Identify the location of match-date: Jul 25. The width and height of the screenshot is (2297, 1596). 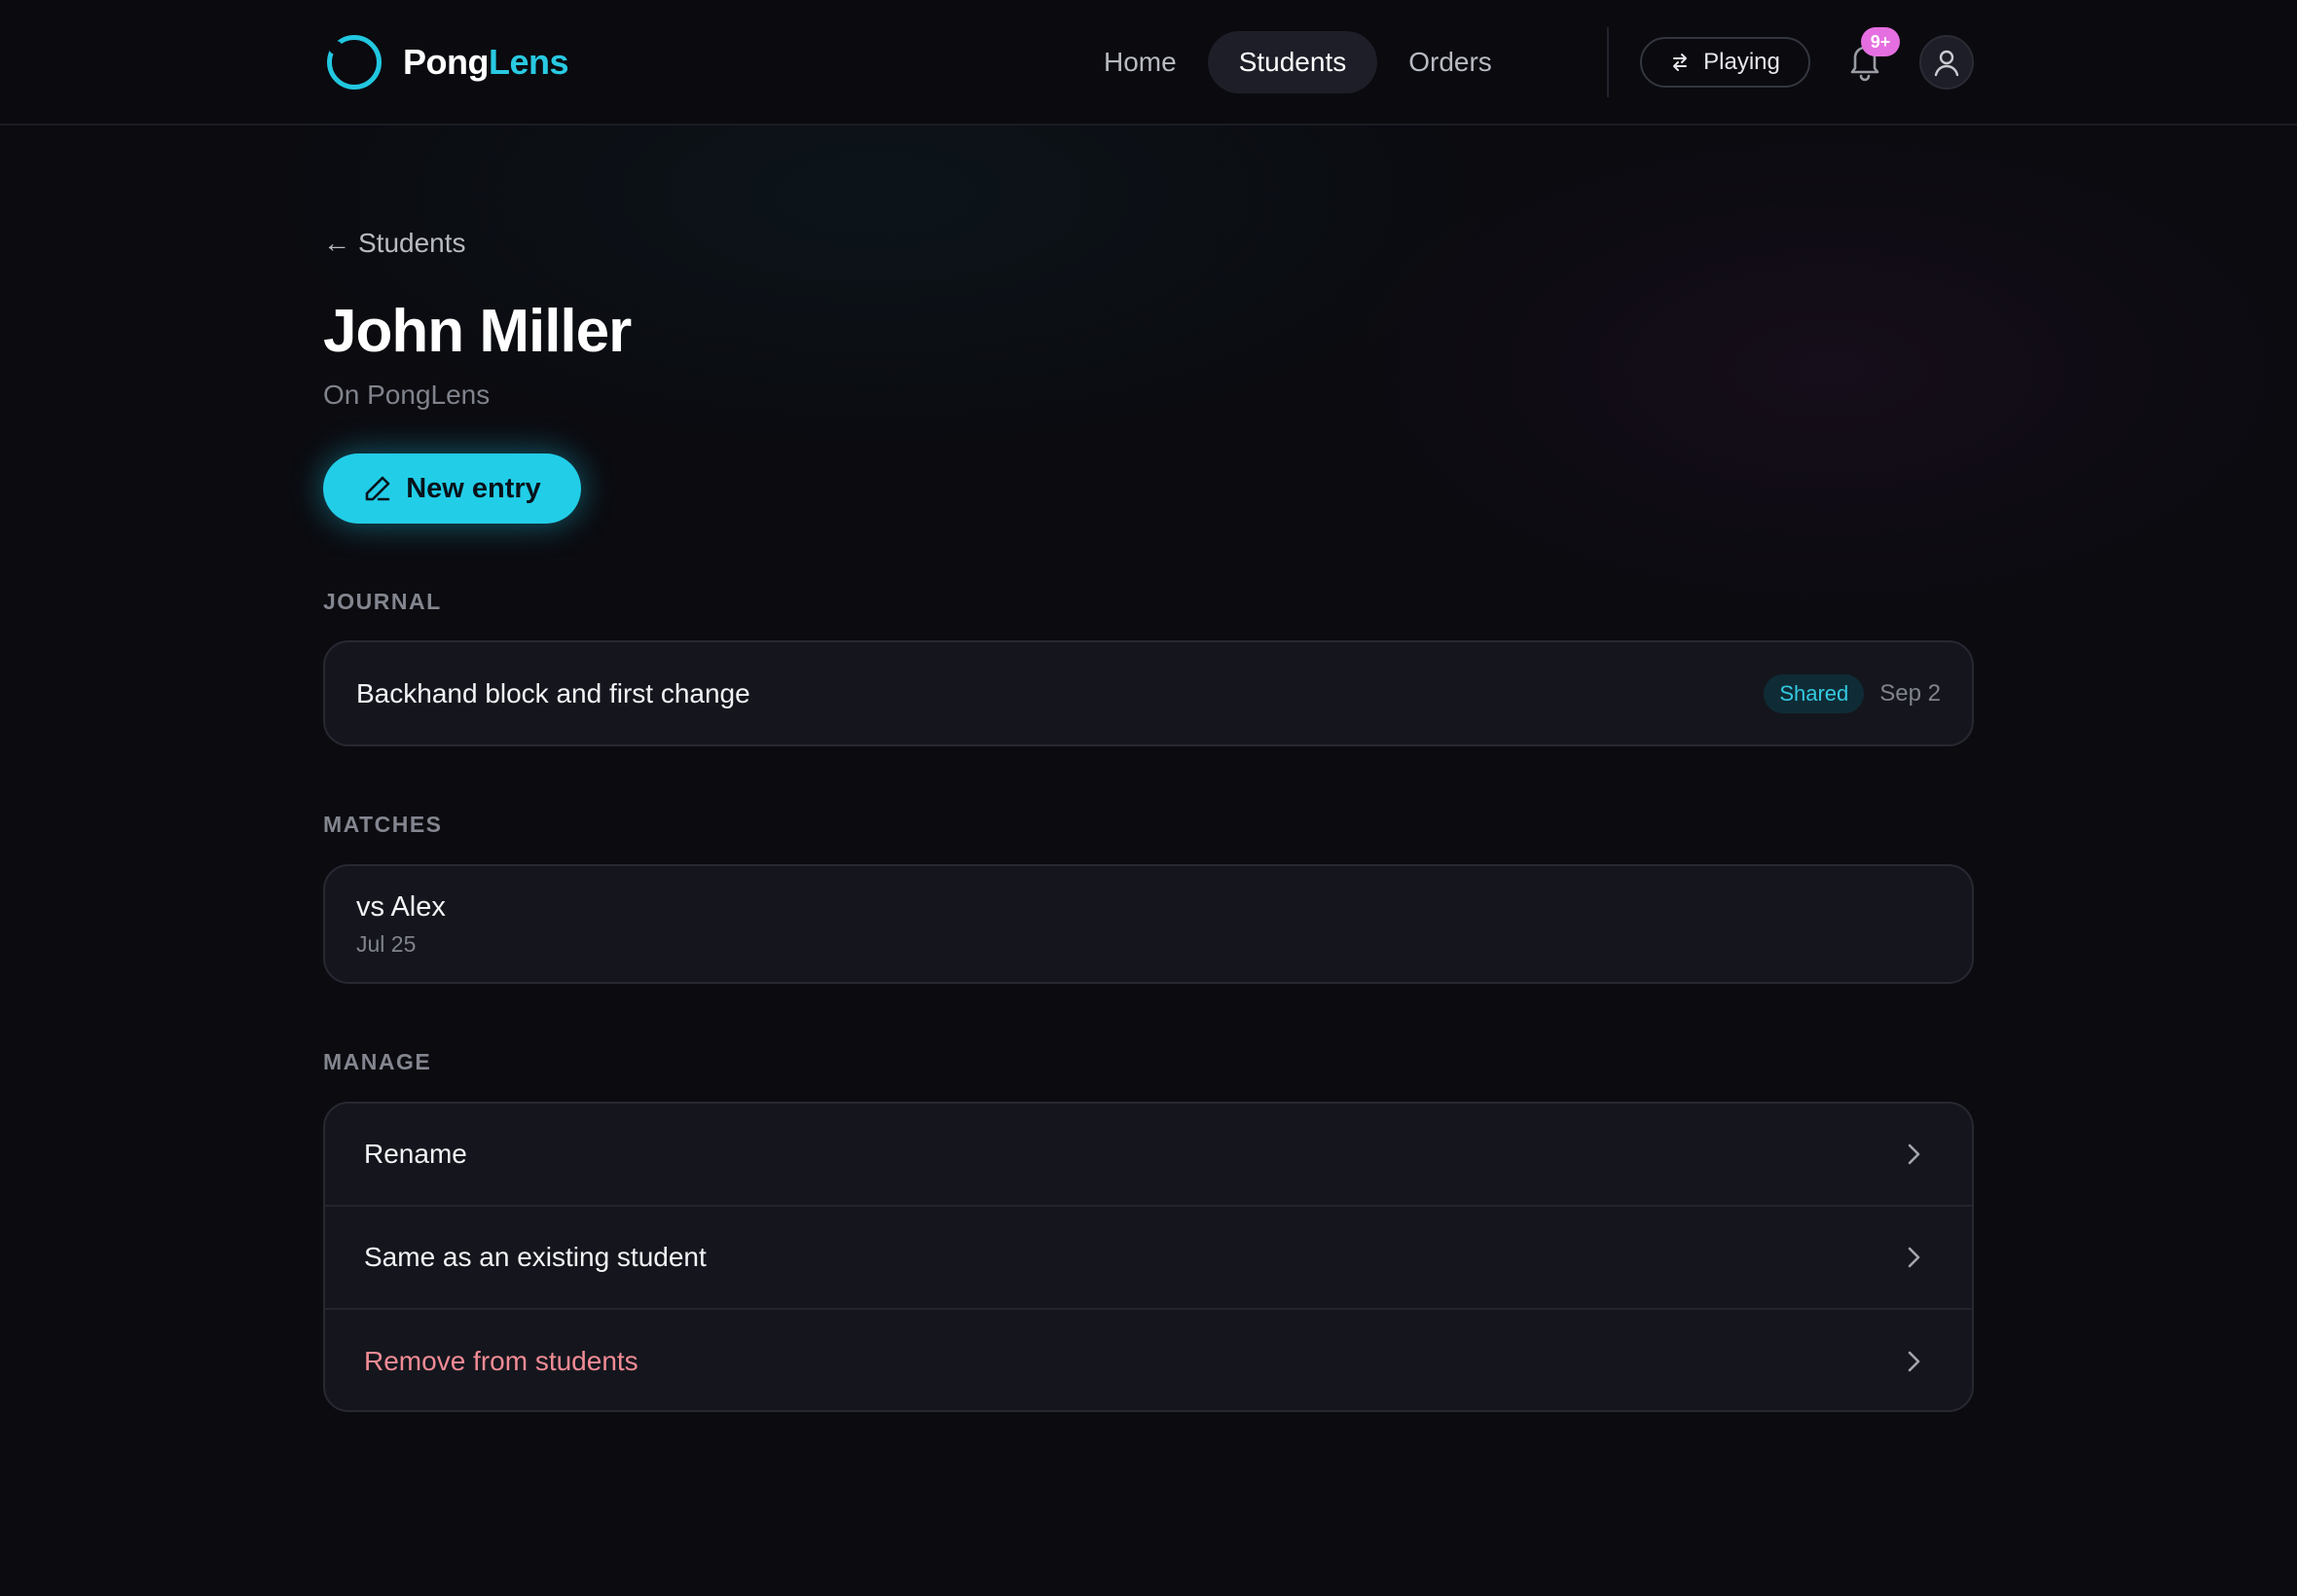
(386, 944).